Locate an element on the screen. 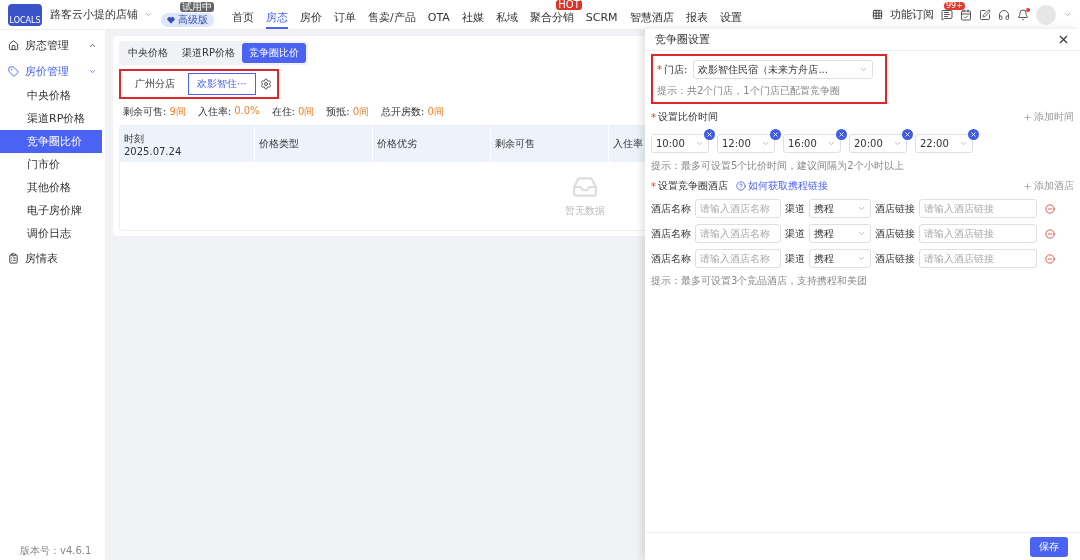 This screenshot has height=560, width=1080. trial-tag: 试用中 is located at coordinates (197, 6).